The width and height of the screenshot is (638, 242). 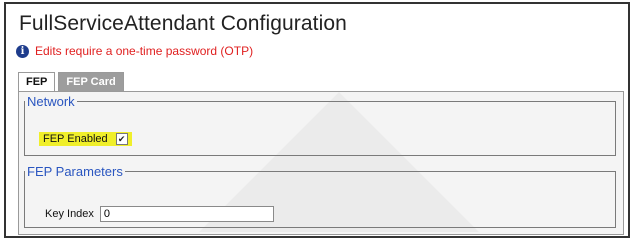 What do you see at coordinates (121, 139) in the screenshot?
I see `fep-enabled-checkbox: ✔` at bounding box center [121, 139].